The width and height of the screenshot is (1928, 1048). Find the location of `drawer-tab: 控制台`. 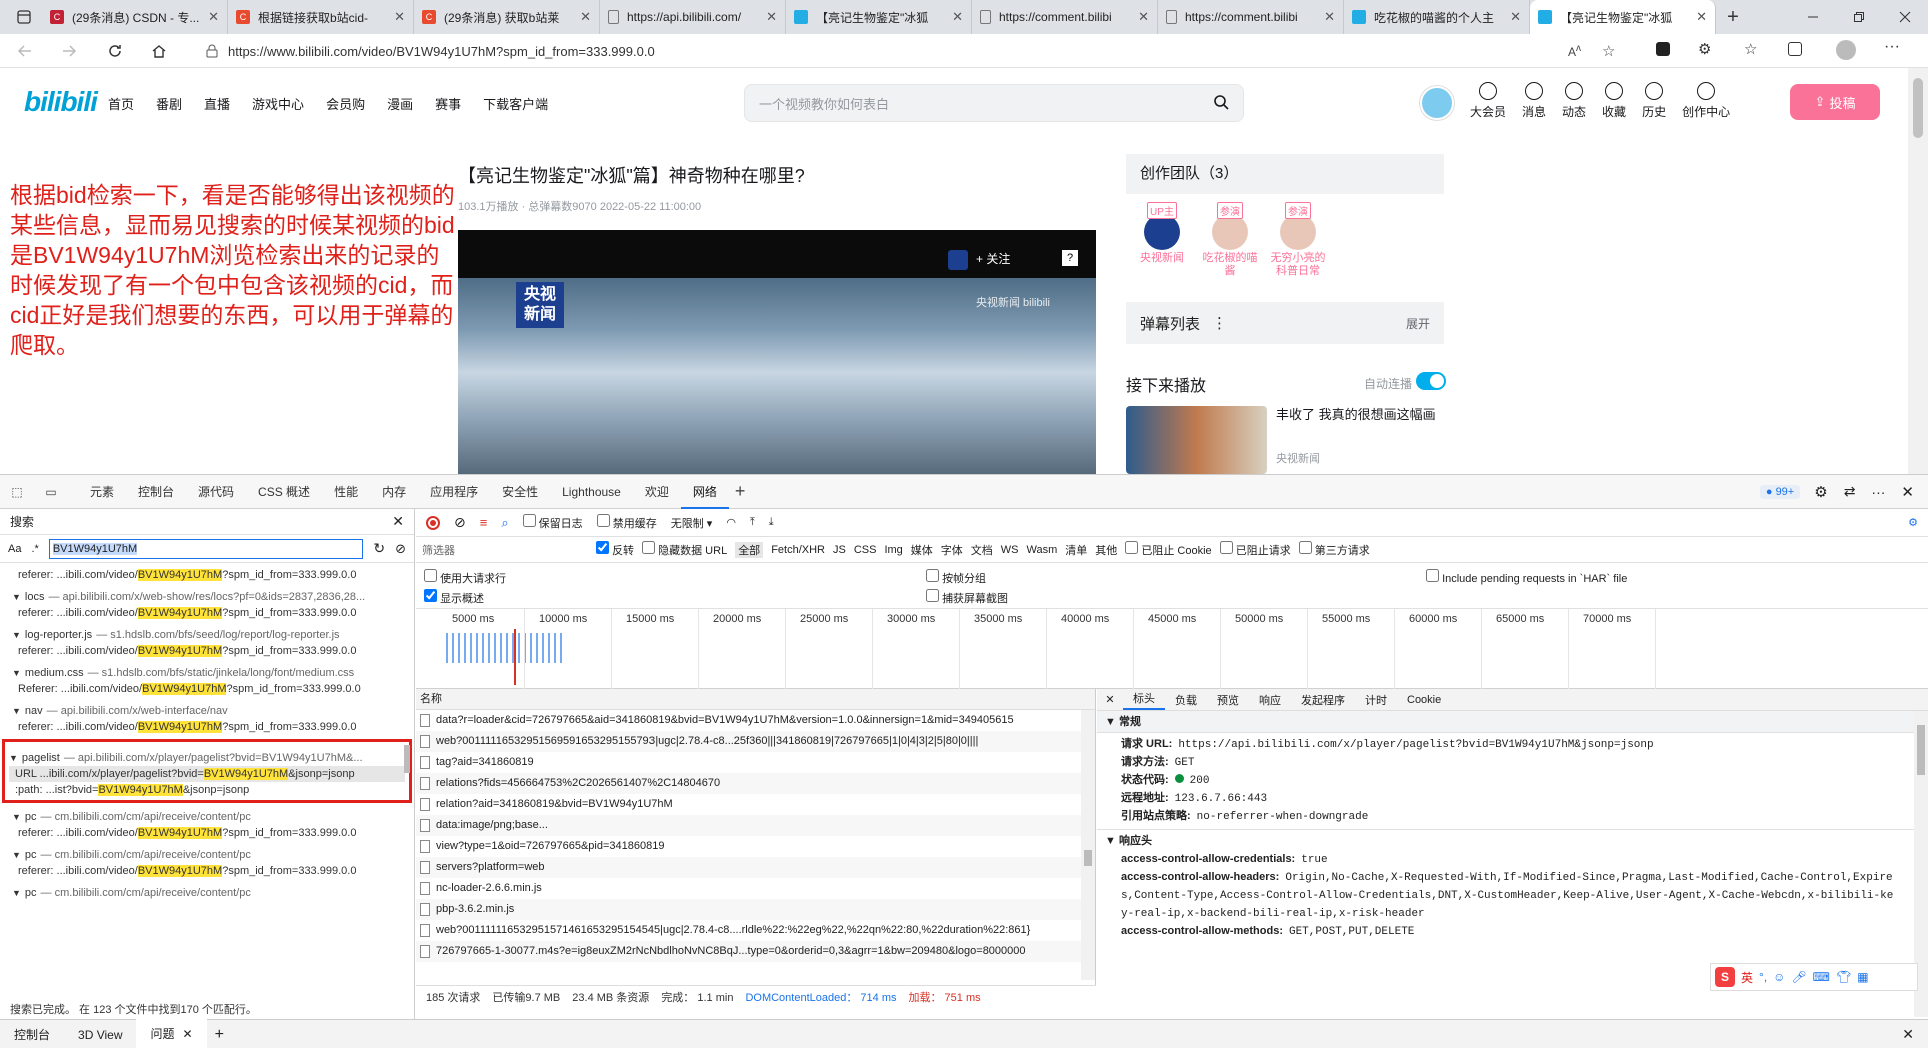

drawer-tab: 控制台 is located at coordinates (32, 1034).